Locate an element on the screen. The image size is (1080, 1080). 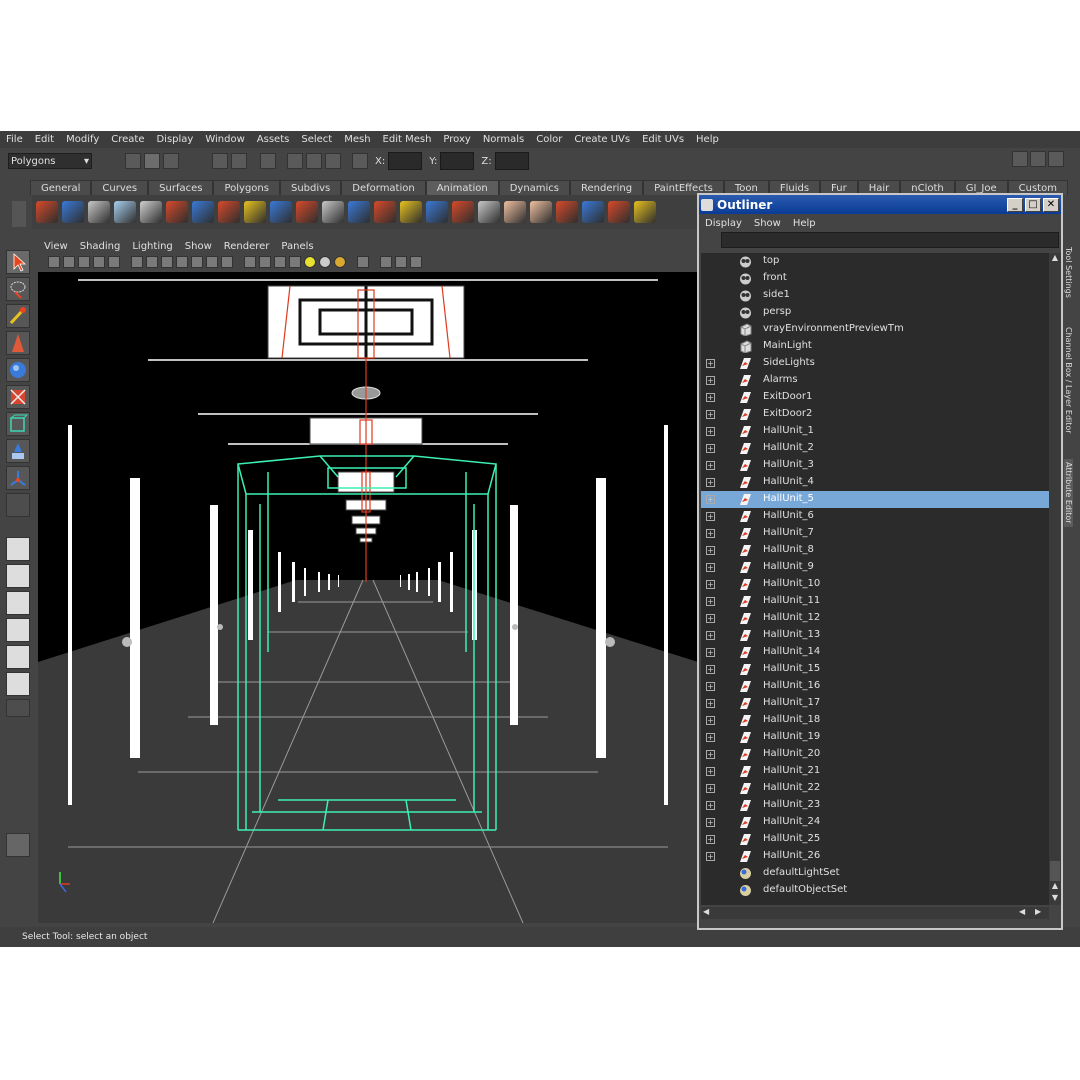
field-chart-icon is located at coordinates (197, 262).